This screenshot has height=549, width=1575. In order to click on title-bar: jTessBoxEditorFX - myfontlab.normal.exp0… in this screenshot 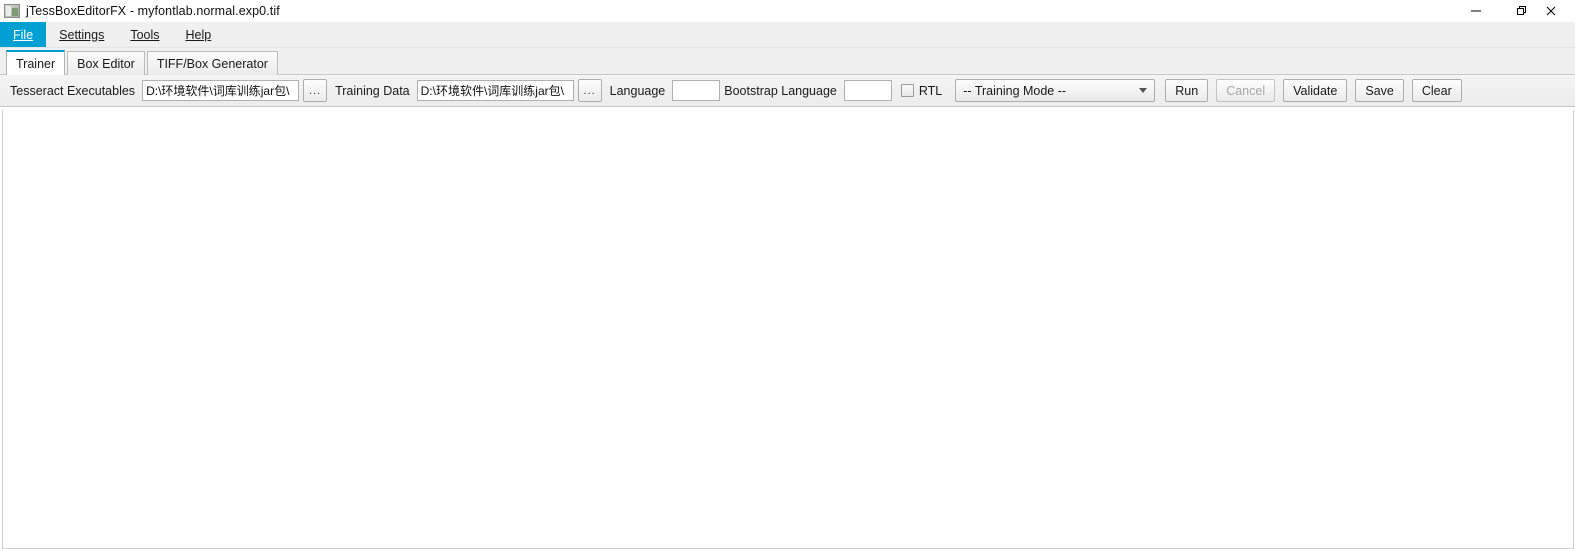, I will do `click(787, 11)`.